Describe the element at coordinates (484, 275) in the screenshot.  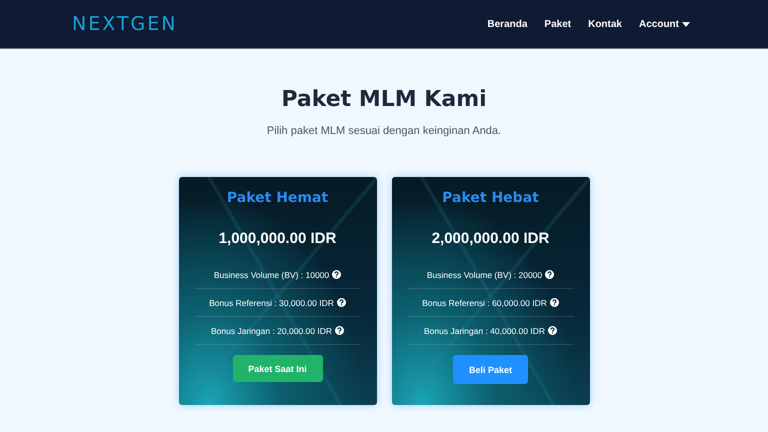
I see `feature-text: Business Volume (BV) : 20000` at that location.